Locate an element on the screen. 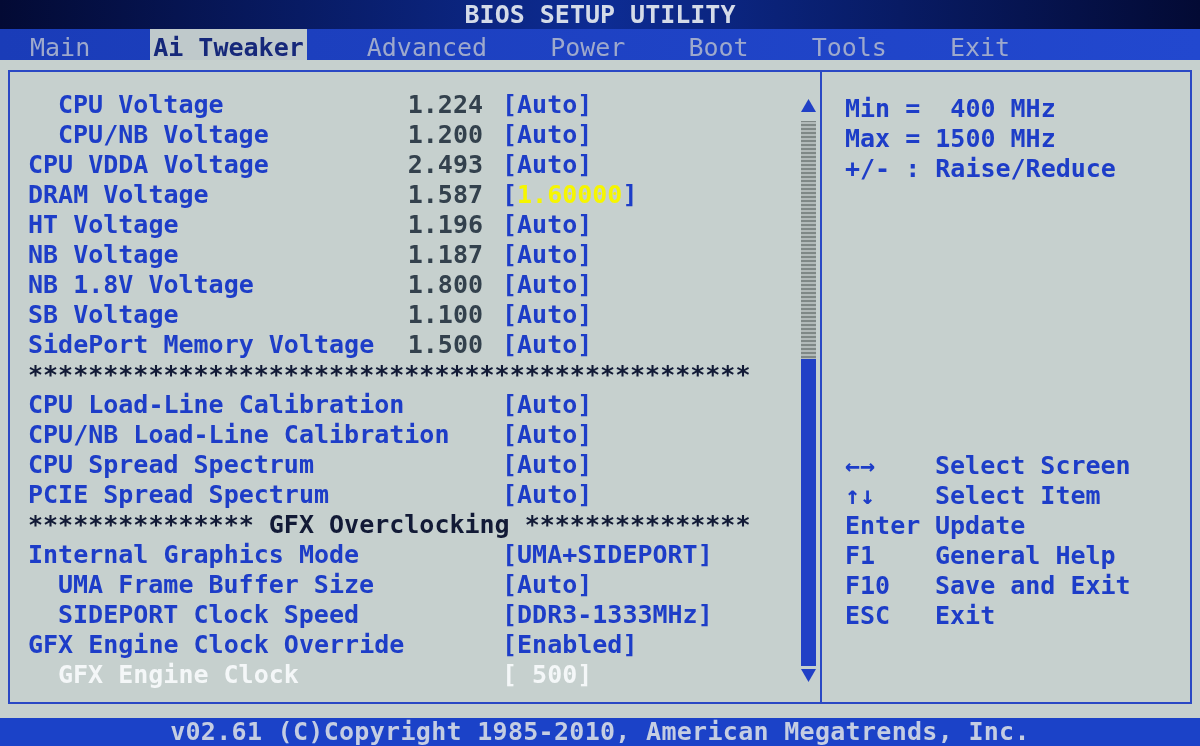  shortcut-key: F1 is located at coordinates (860, 556).